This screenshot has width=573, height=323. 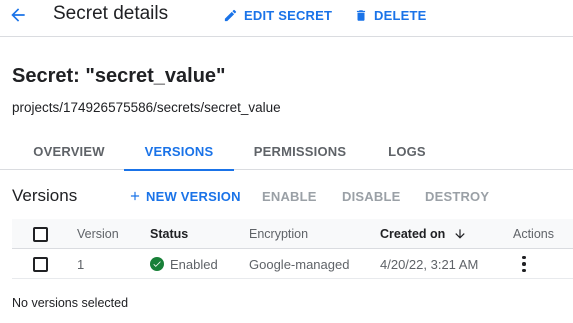 What do you see at coordinates (429, 264) in the screenshot?
I see `row-created-on: 4/20/22, 3:21 AM` at bounding box center [429, 264].